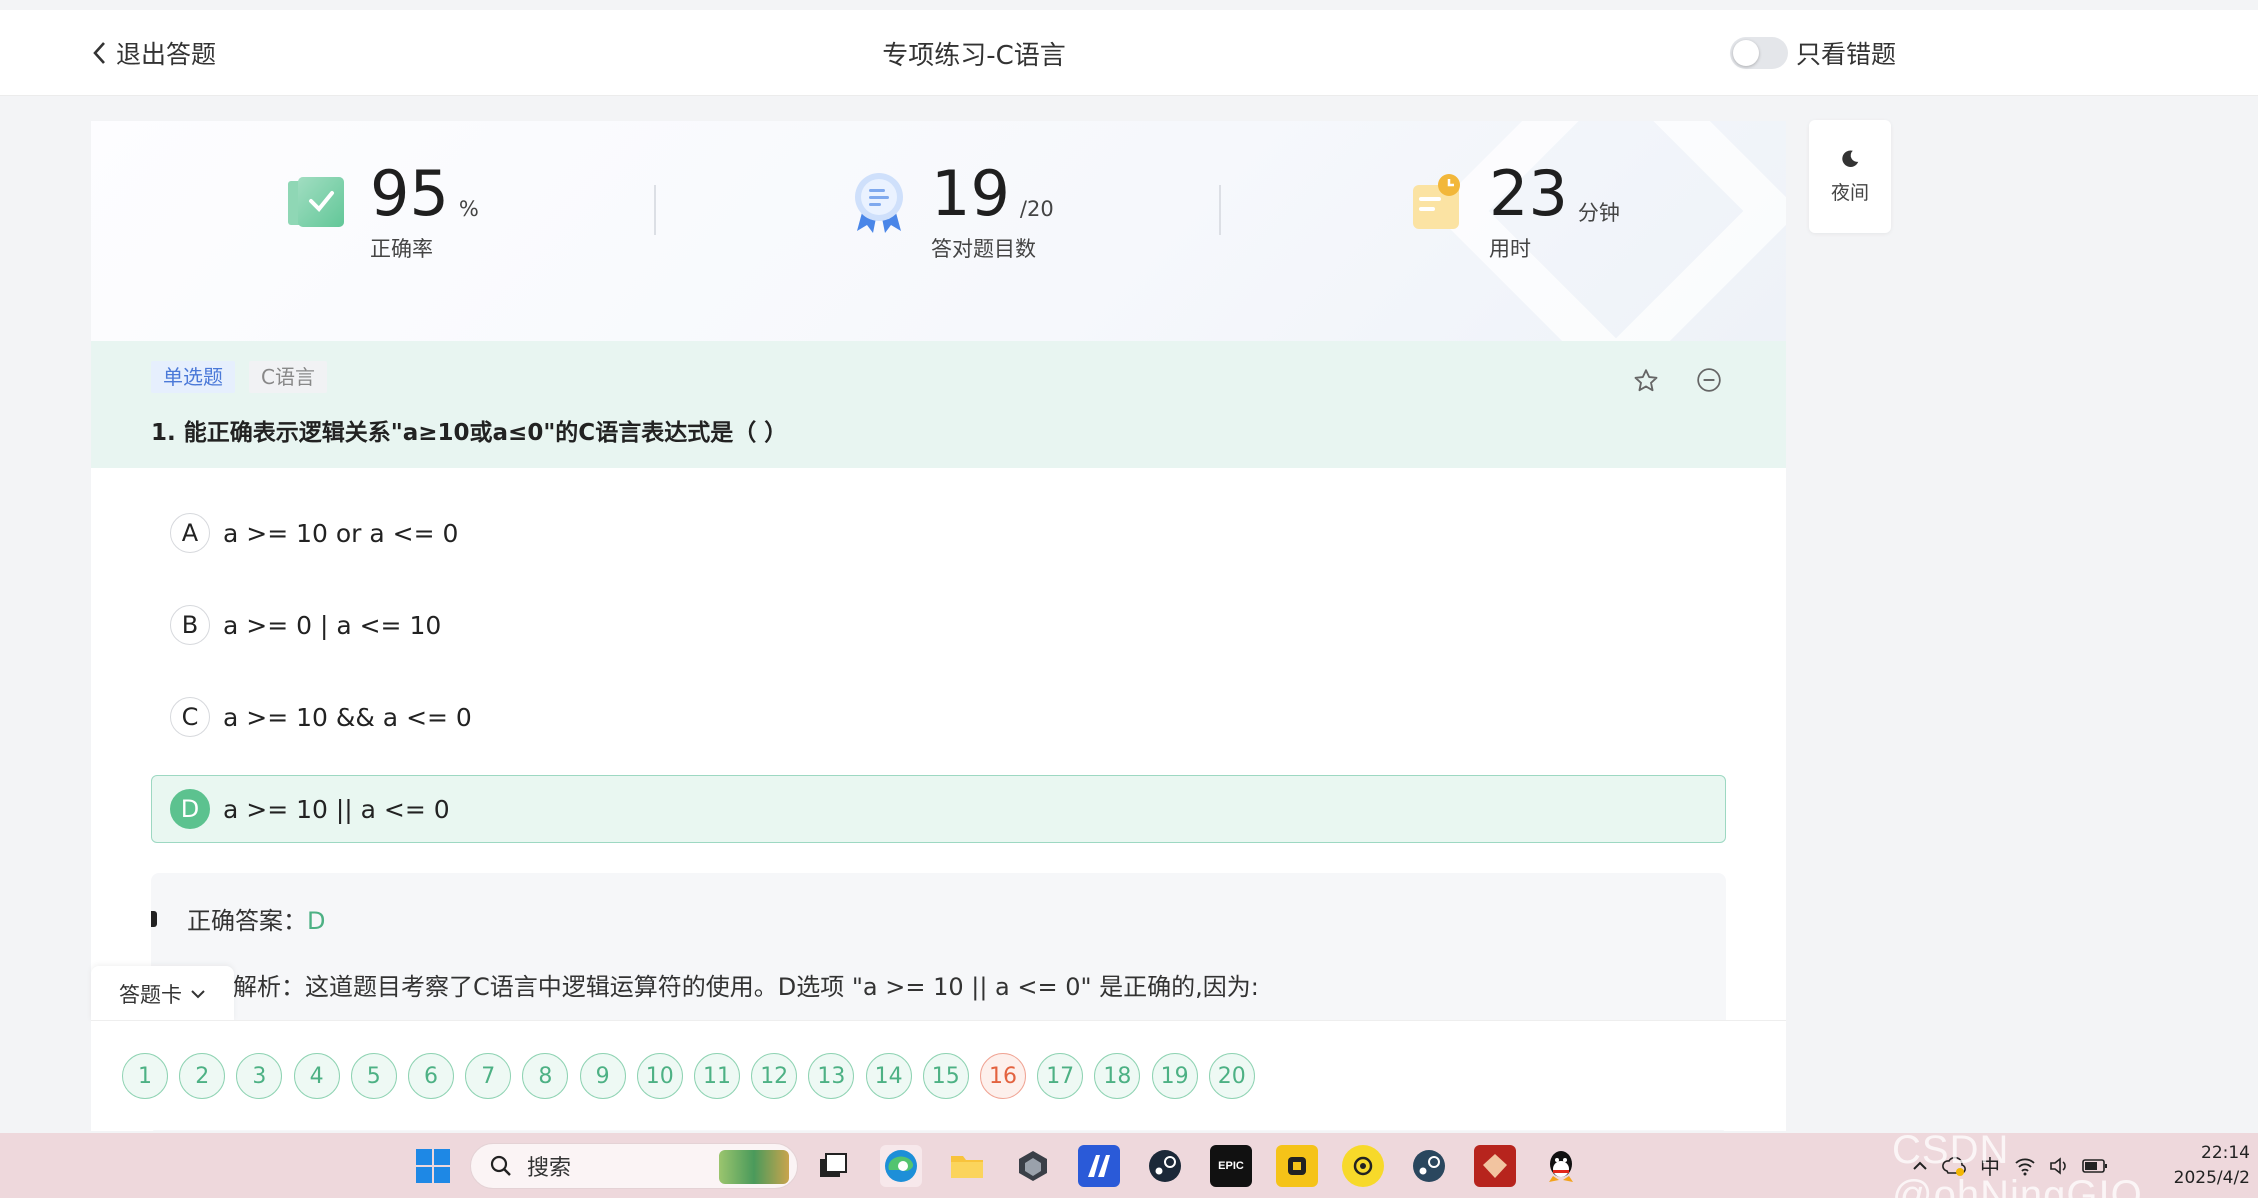 This screenshot has height=1198, width=2258. Describe the element at coordinates (1117, 1076) in the screenshot. I see `question-number-button-18: 18` at that location.